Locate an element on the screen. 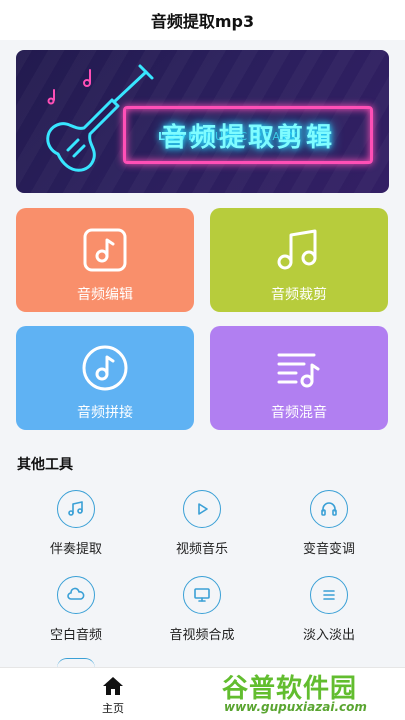 This screenshot has width=405, height=720. watermark-url: www.gupuxiazai.com is located at coordinates (295, 707).